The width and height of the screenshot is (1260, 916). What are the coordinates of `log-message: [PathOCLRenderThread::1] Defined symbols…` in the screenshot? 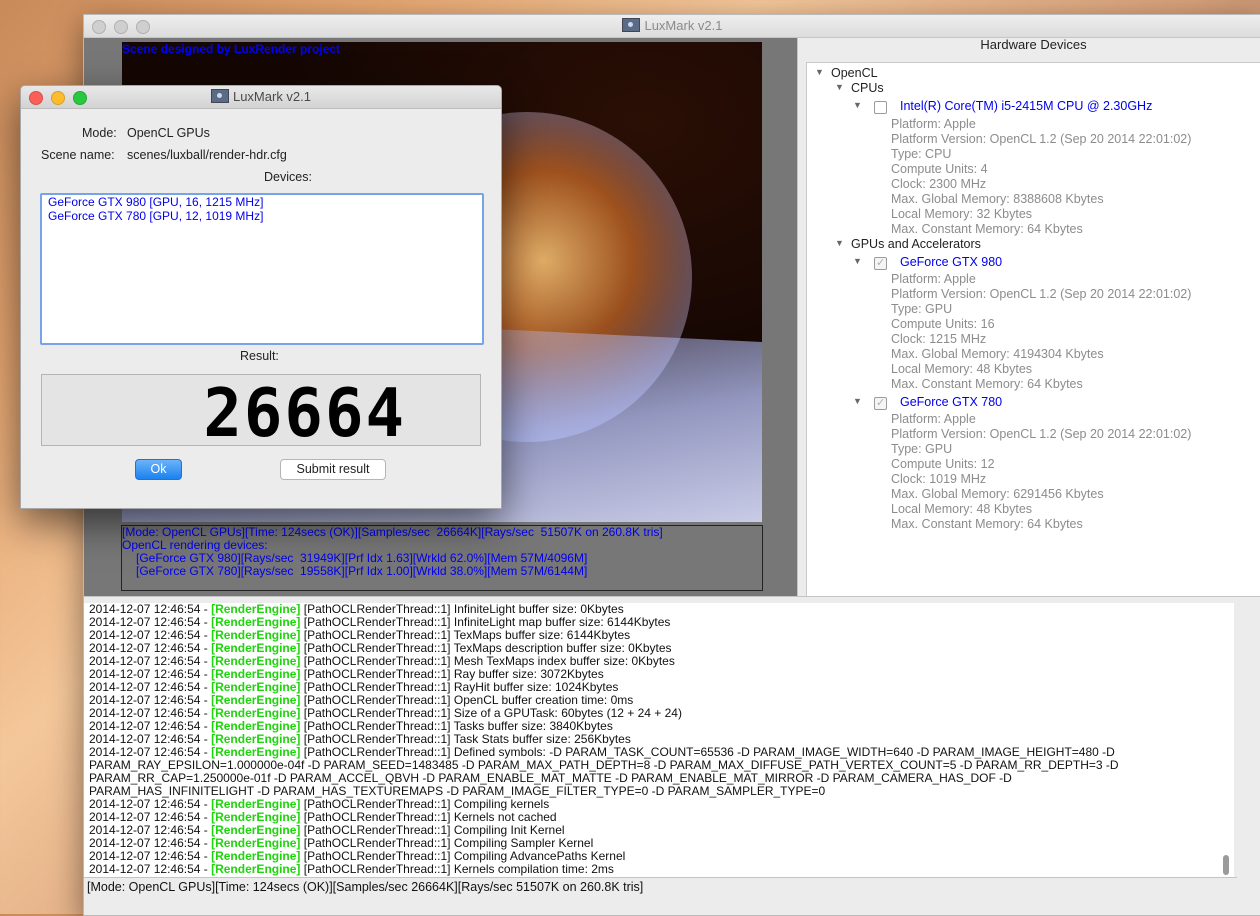 It's located at (707, 752).